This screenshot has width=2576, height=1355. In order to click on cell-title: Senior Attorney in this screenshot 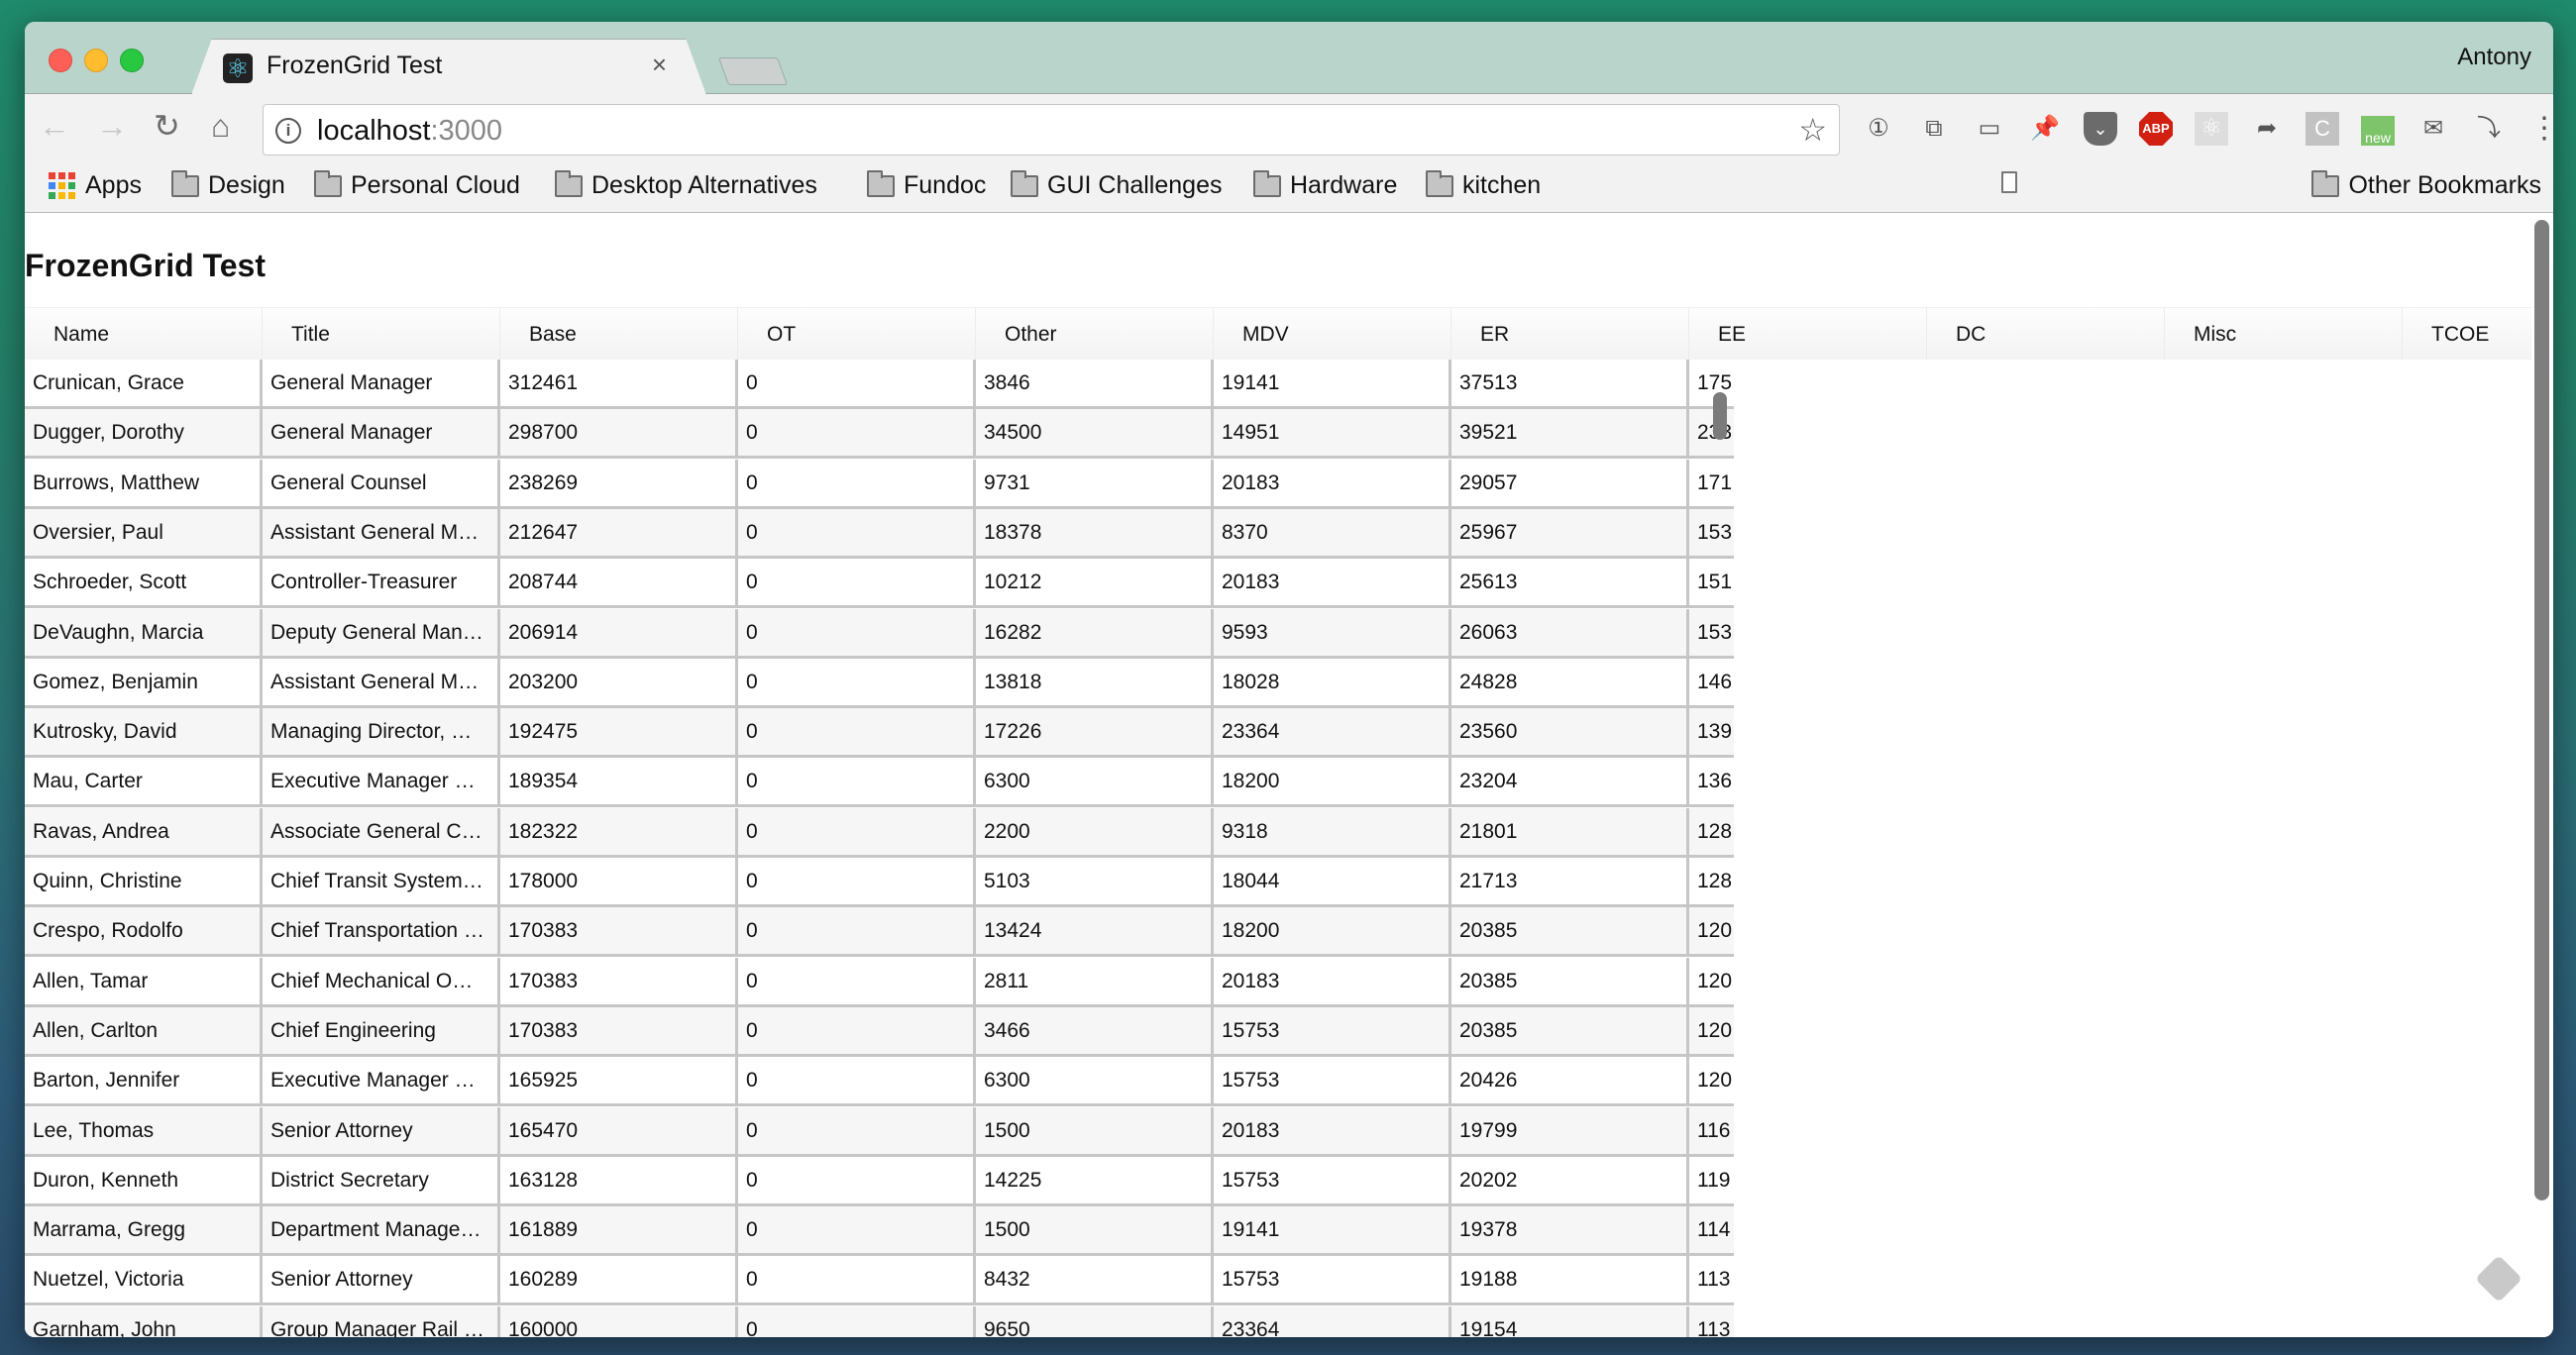, I will do `click(381, 1131)`.